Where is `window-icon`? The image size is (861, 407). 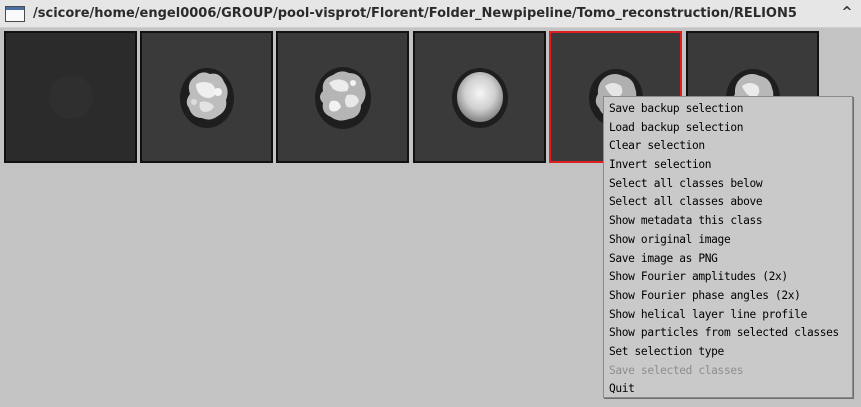 window-icon is located at coordinates (15, 14).